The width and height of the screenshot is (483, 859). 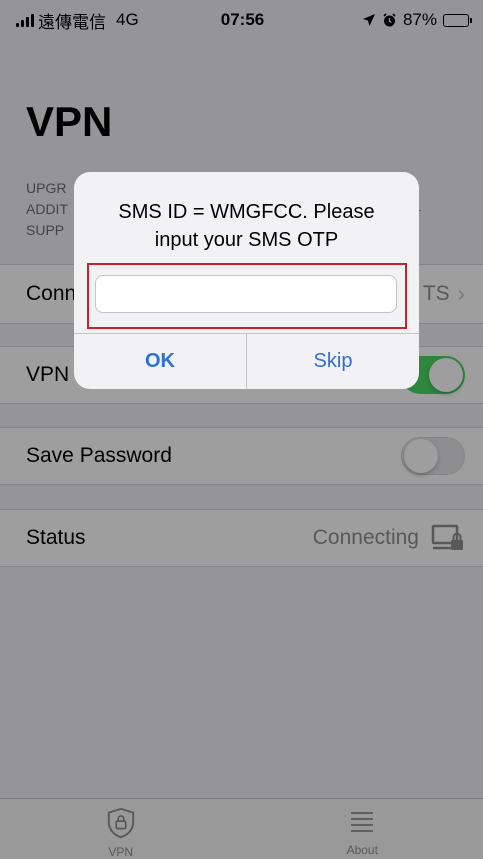 I want to click on otp-input, so click(x=246, y=294).